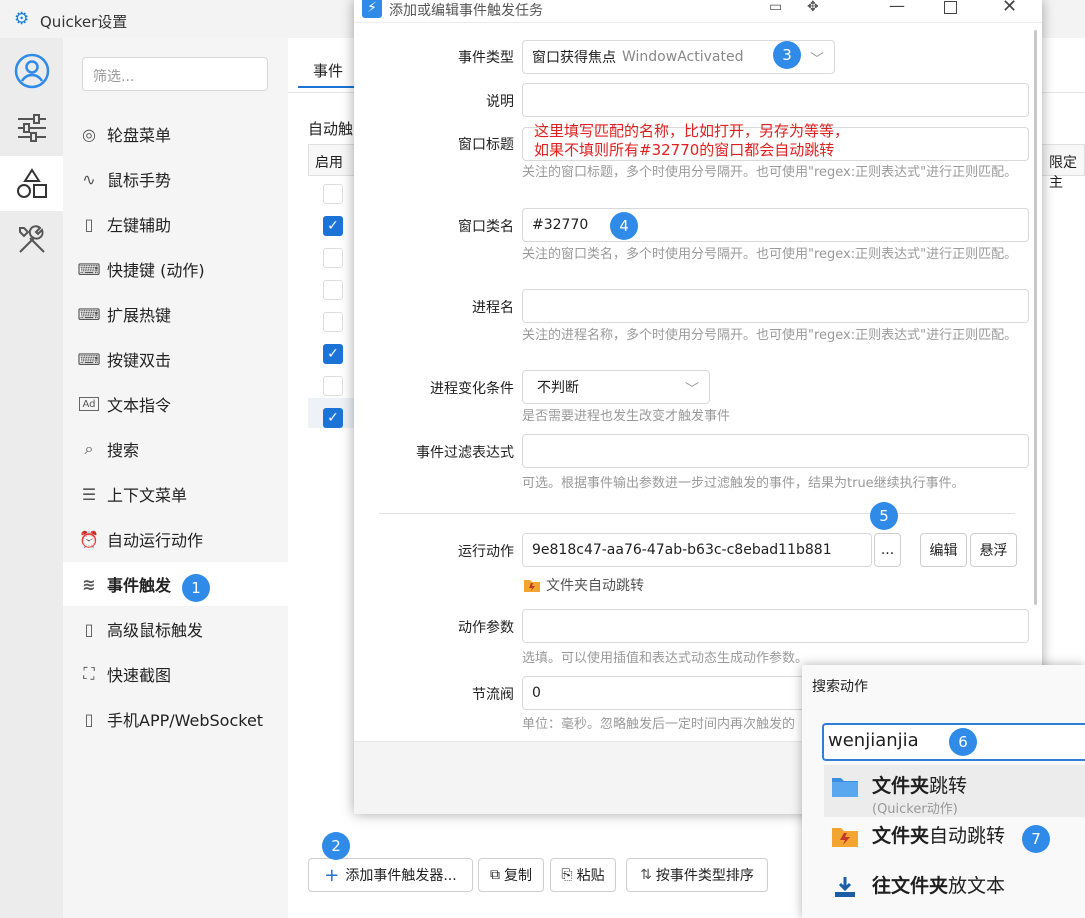 This screenshot has width=1085, height=918. What do you see at coordinates (175, 584) in the screenshot?
I see `nav-item-10: ≋ 事件触发` at bounding box center [175, 584].